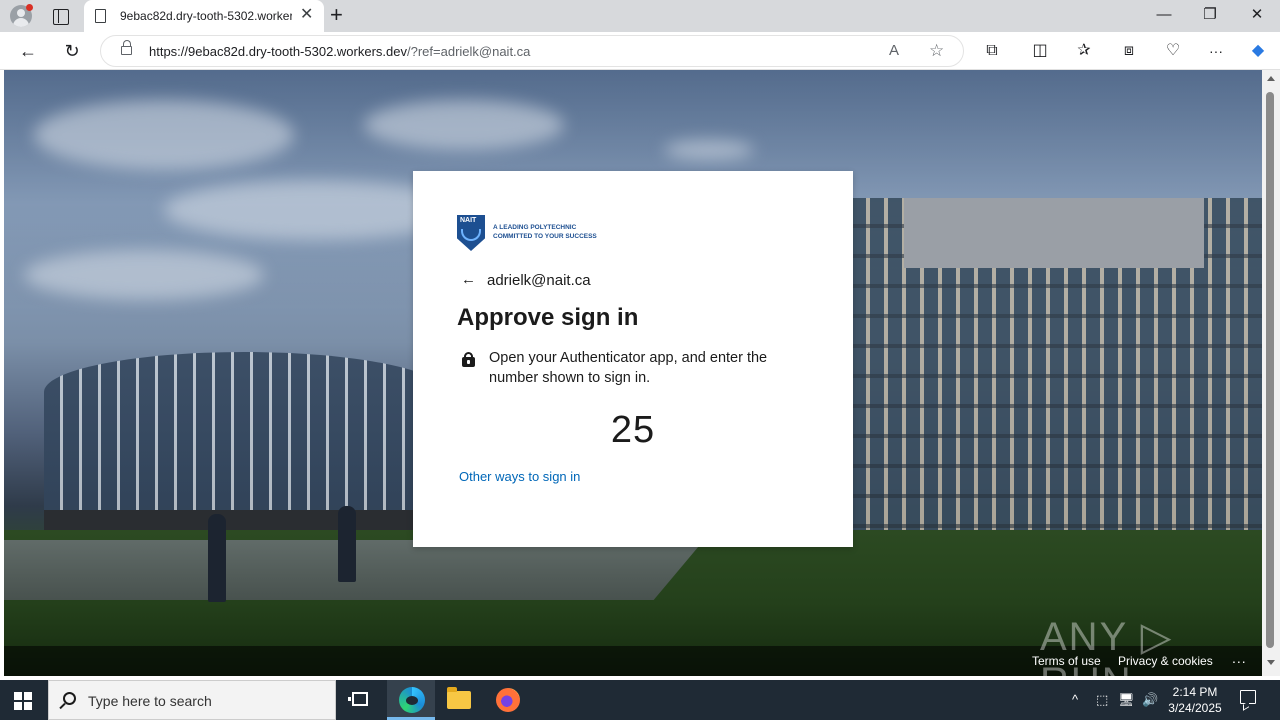 Image resolution: width=1280 pixels, height=720 pixels. I want to click on url-domain: 9ebac82d.dry-tooth-5302.workers.dev, so click(297, 51).